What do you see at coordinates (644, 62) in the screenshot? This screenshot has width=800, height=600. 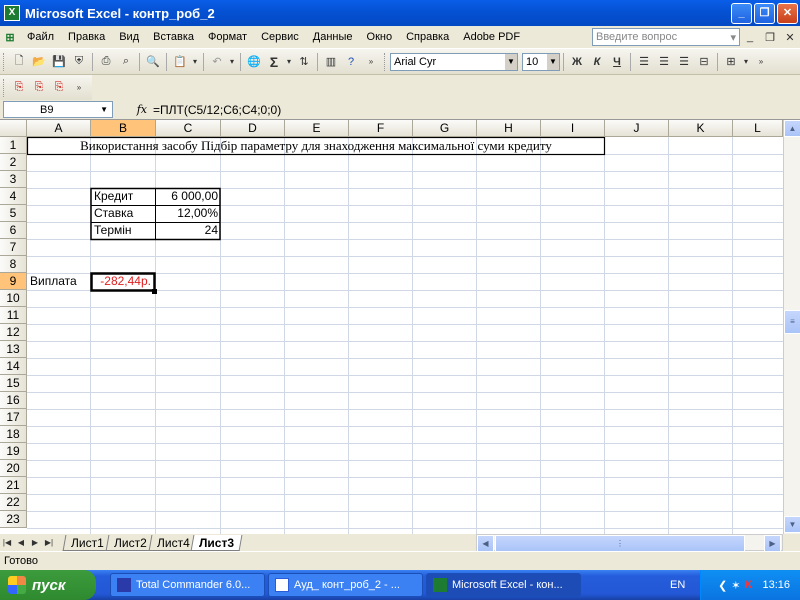 I see `align-left-icon: ☰` at bounding box center [644, 62].